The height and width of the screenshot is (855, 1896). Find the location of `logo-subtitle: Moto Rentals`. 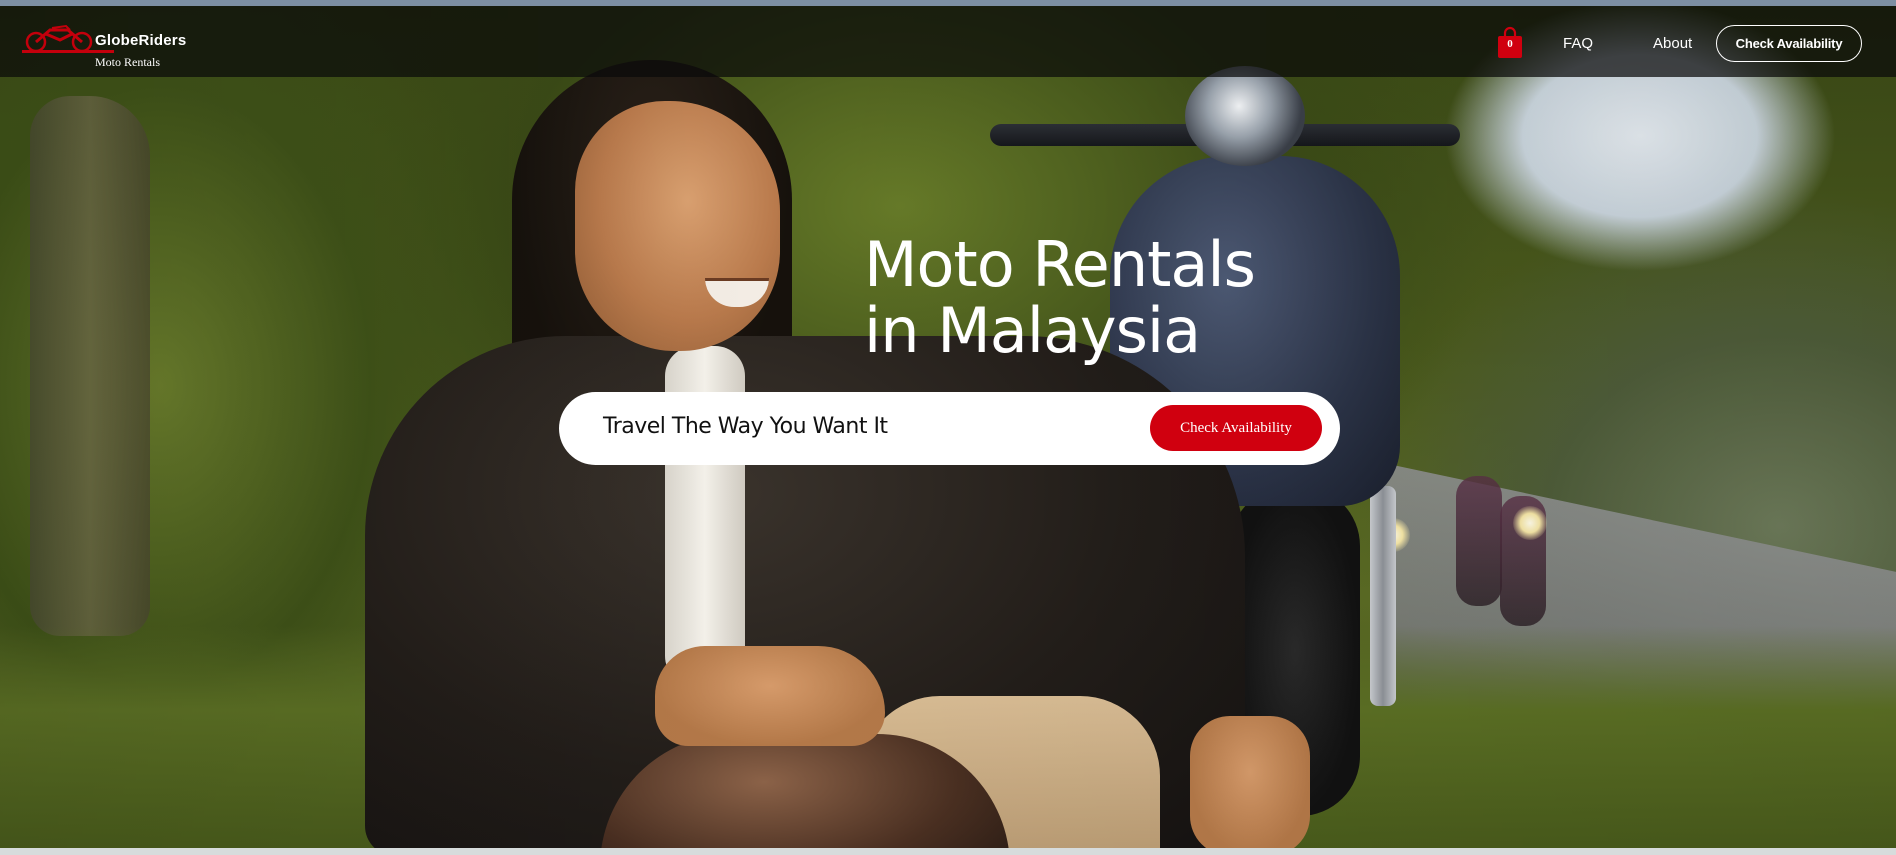

logo-subtitle: Moto Rentals is located at coordinates (127, 62).